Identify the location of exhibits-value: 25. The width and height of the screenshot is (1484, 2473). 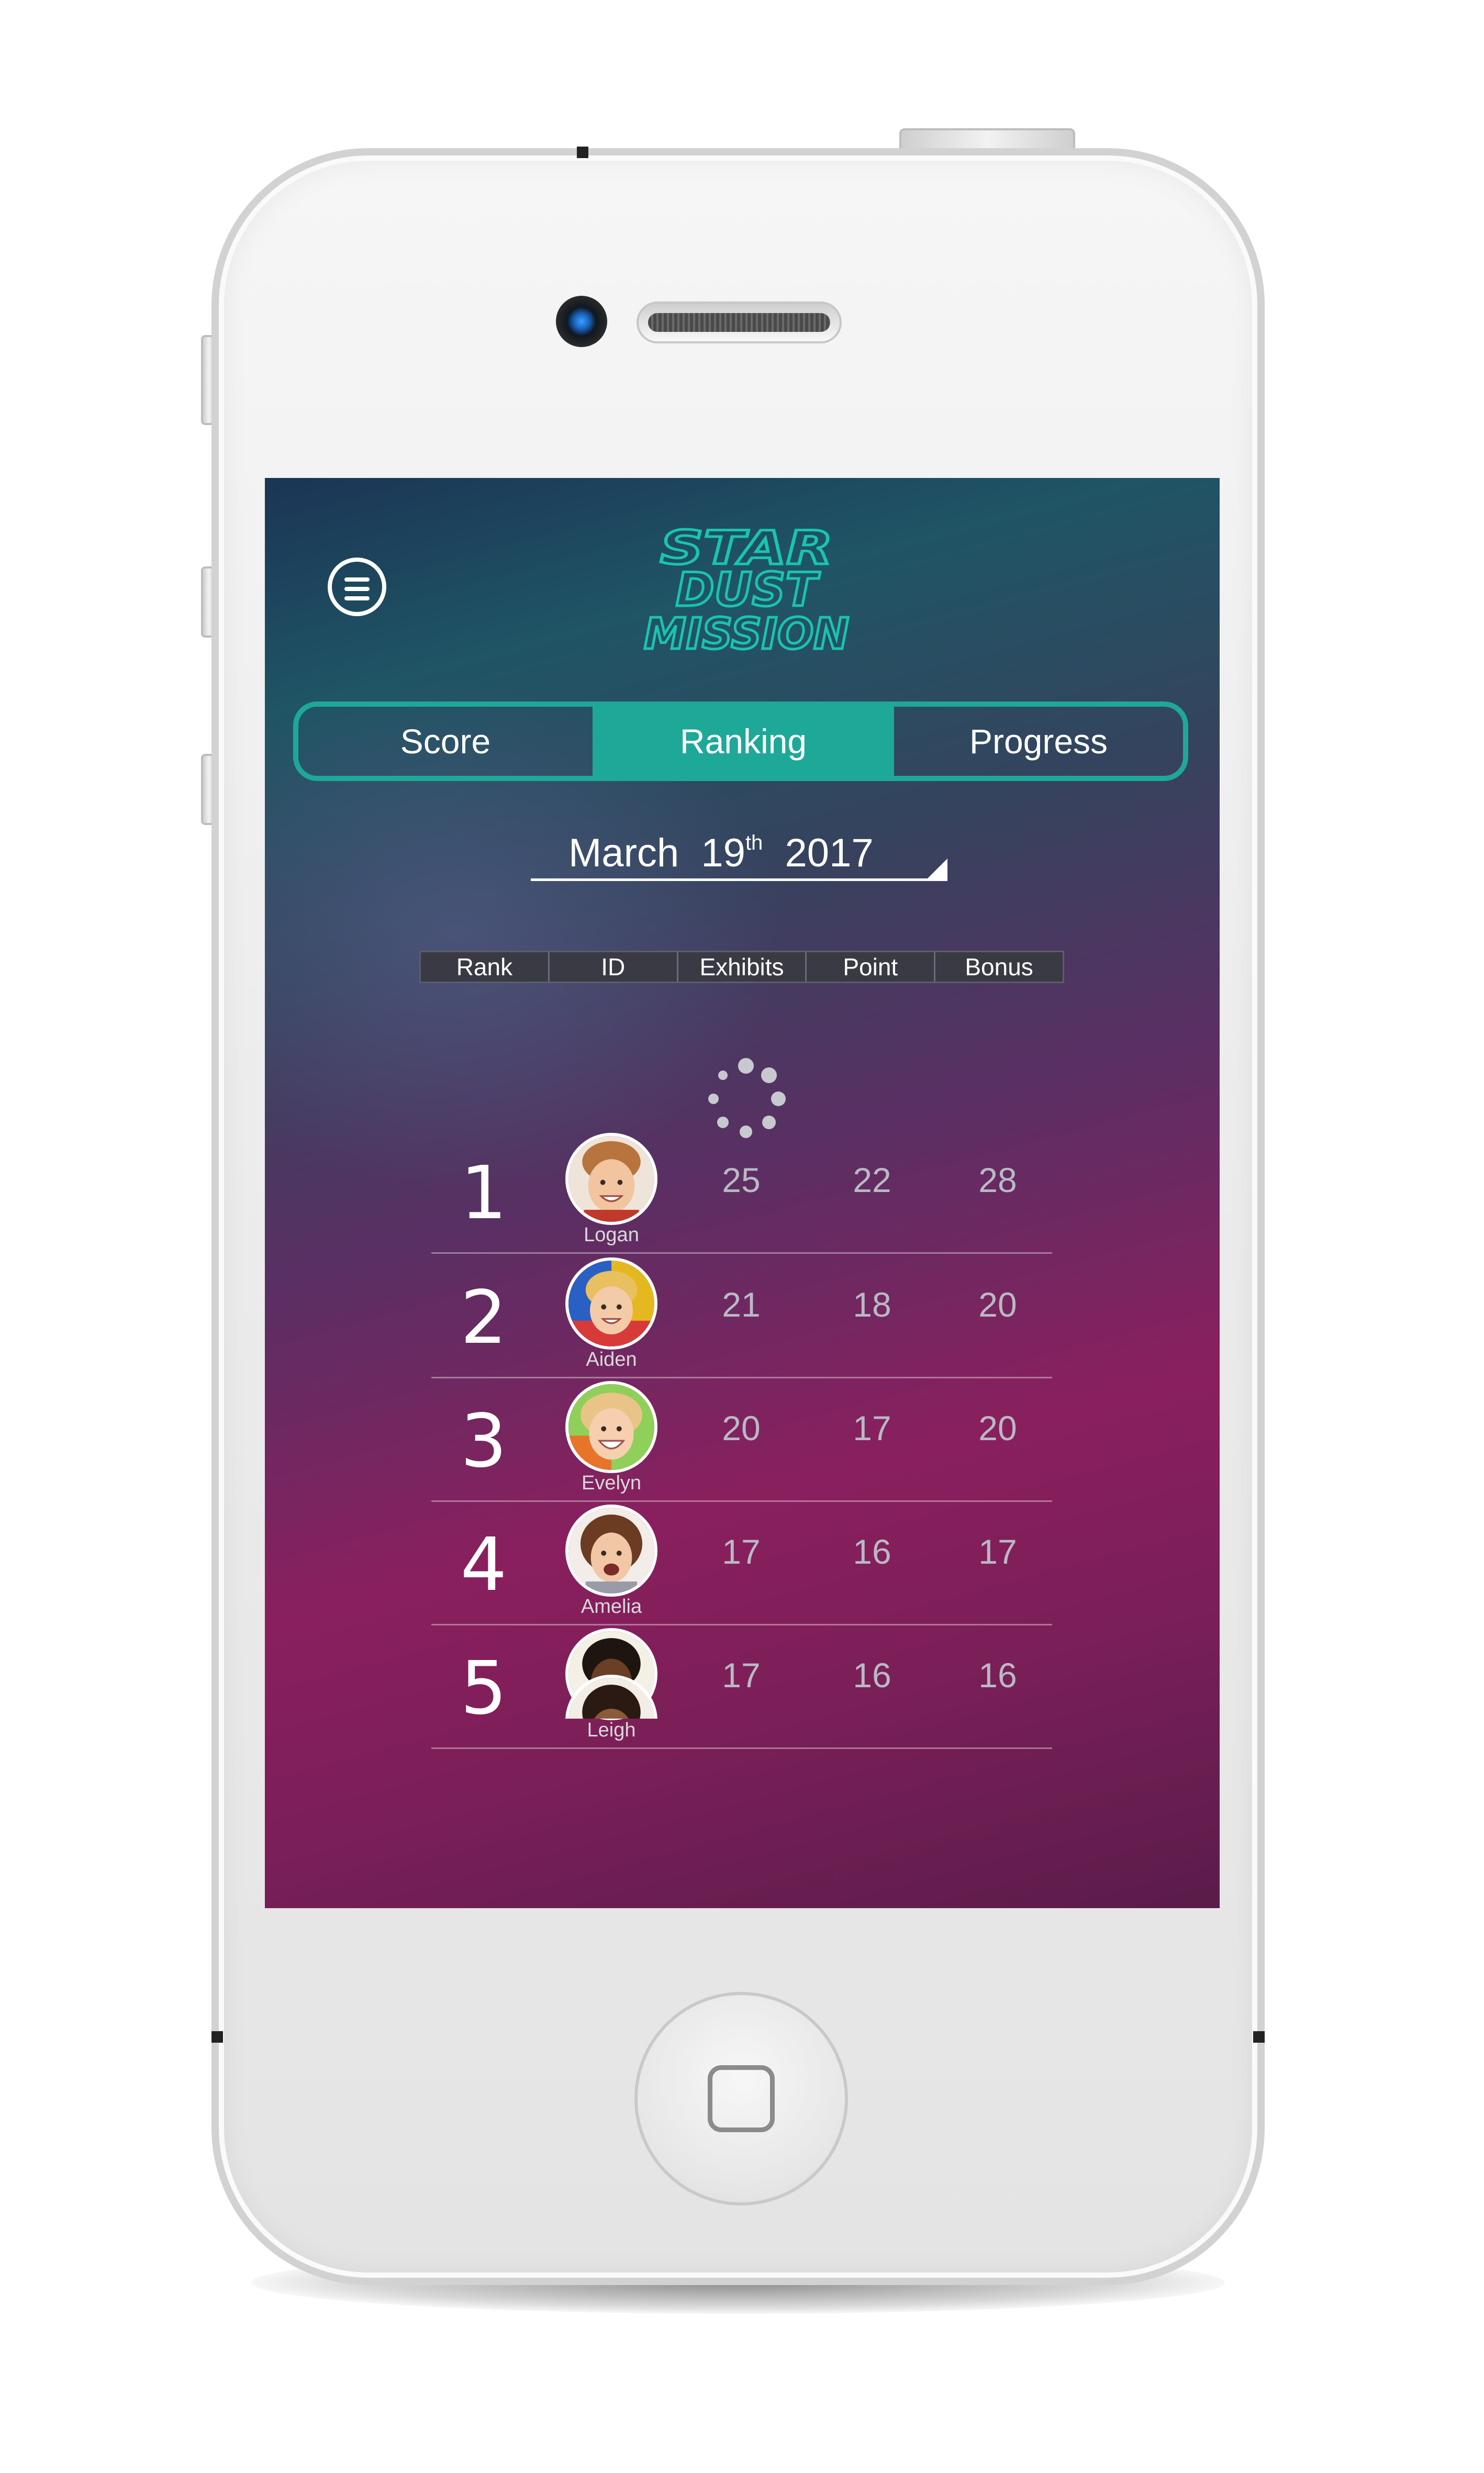
(741, 1180).